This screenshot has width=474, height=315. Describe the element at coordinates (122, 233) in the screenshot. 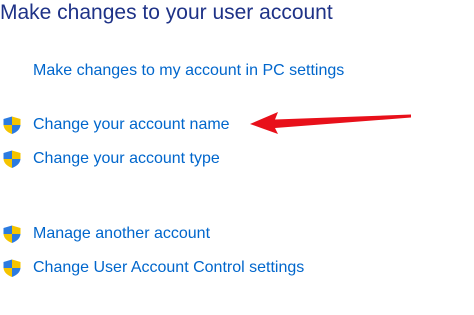

I see `task-label: Manage another account` at that location.